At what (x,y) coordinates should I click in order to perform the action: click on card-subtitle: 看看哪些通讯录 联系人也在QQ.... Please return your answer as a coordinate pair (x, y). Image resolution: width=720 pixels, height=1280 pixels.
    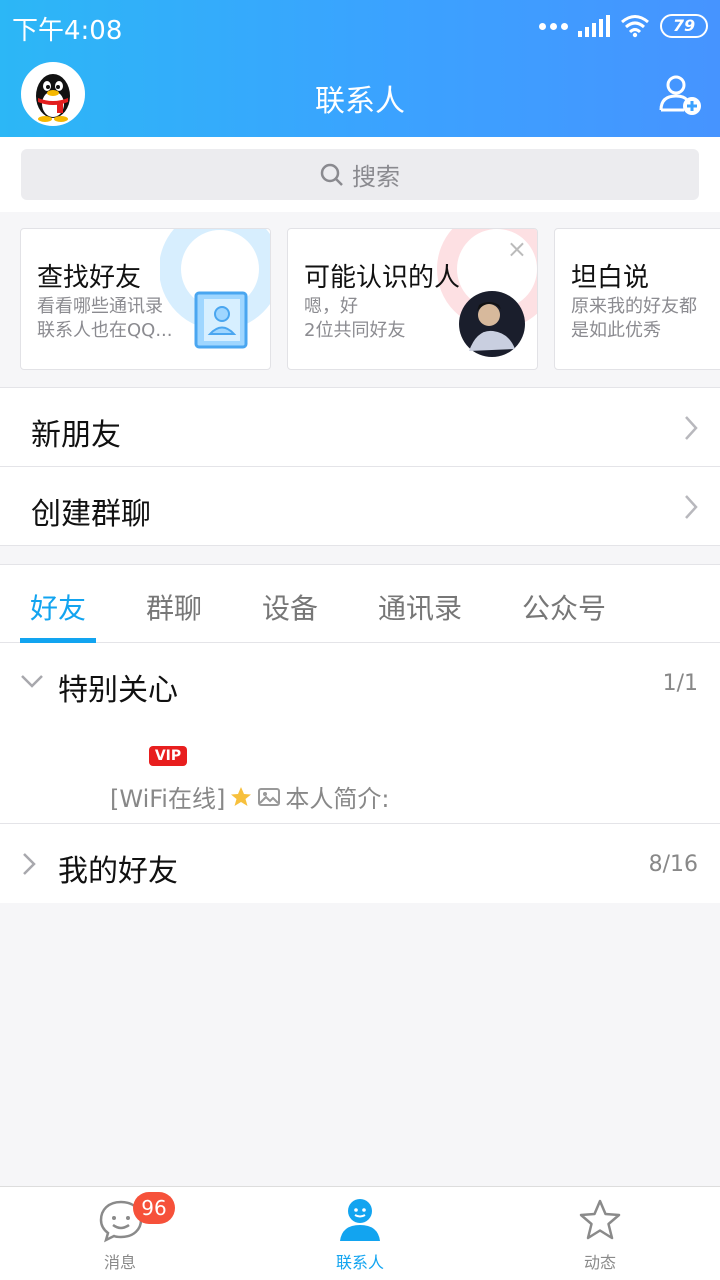
    Looking at the image, I should click on (105, 319).